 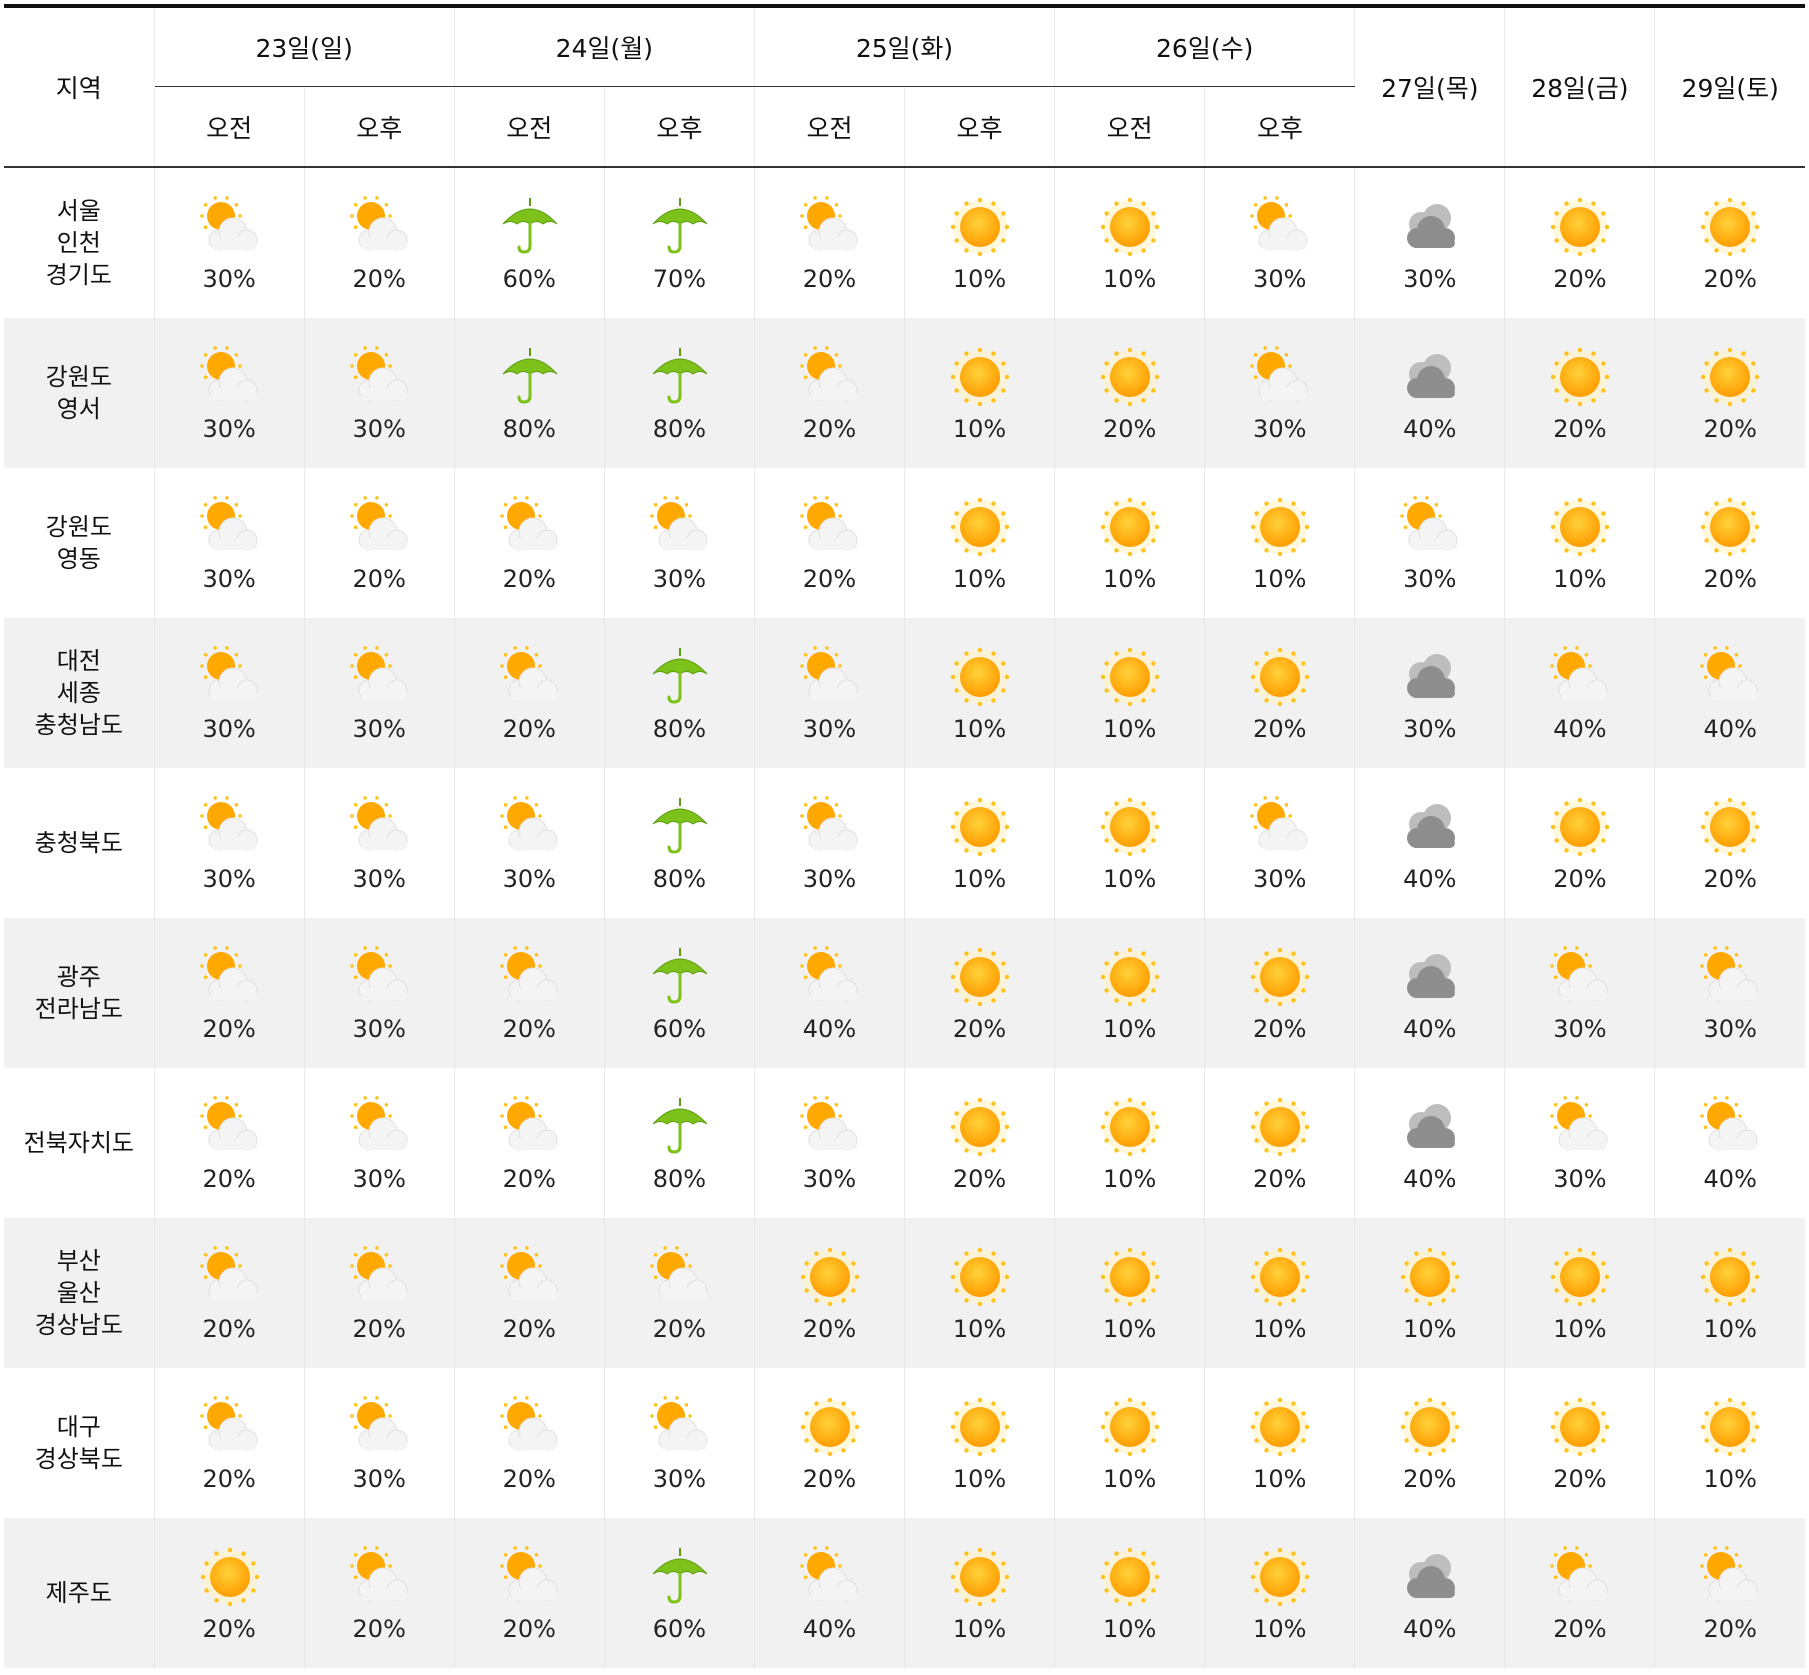 I want to click on region-line: 서울, so click(x=78, y=211).